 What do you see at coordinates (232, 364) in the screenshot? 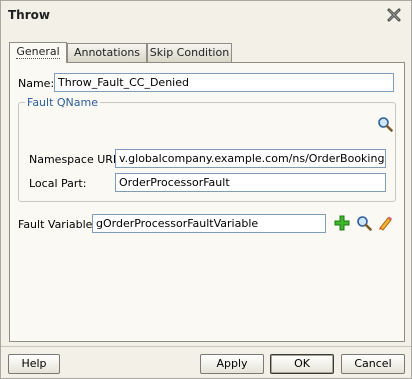
I see `apply-button: Apply` at bounding box center [232, 364].